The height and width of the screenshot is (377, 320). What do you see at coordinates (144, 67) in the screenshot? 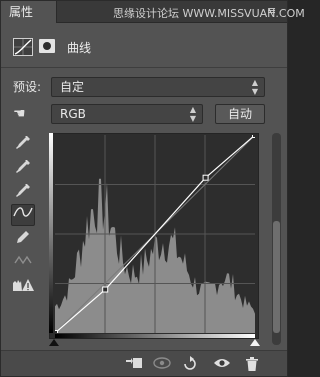
I see `header-divider` at bounding box center [144, 67].